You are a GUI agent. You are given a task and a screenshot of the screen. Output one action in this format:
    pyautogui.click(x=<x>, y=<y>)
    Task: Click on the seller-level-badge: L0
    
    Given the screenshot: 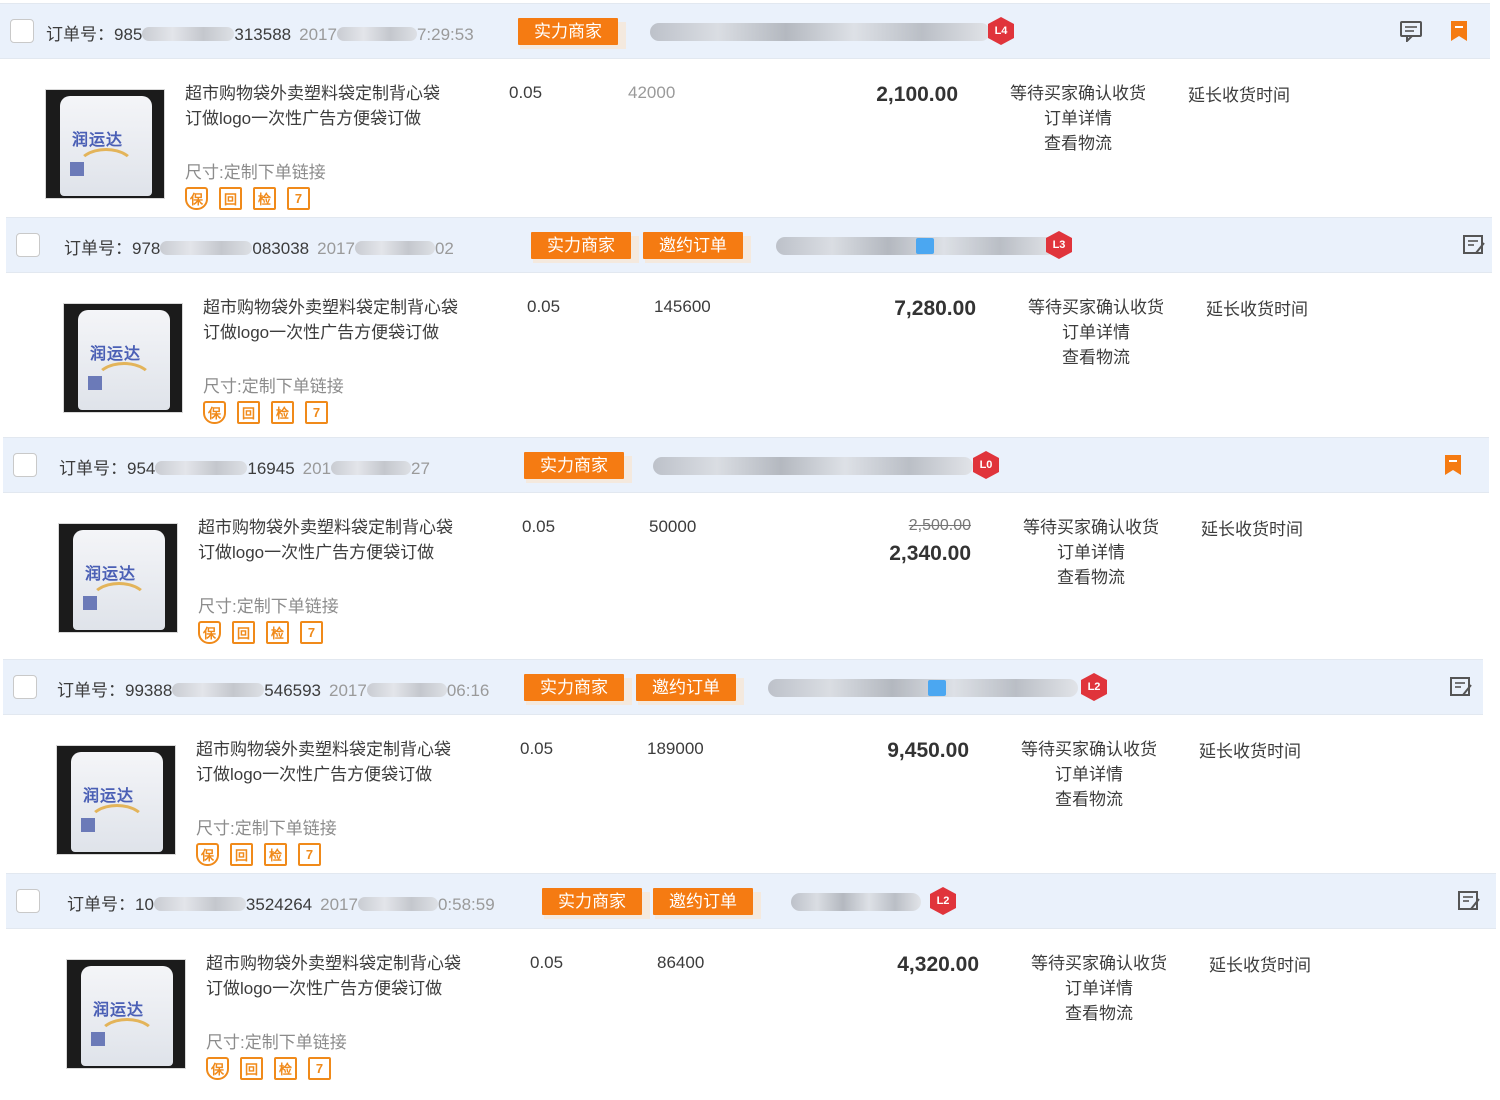 What is the action you would take?
    pyautogui.click(x=986, y=465)
    